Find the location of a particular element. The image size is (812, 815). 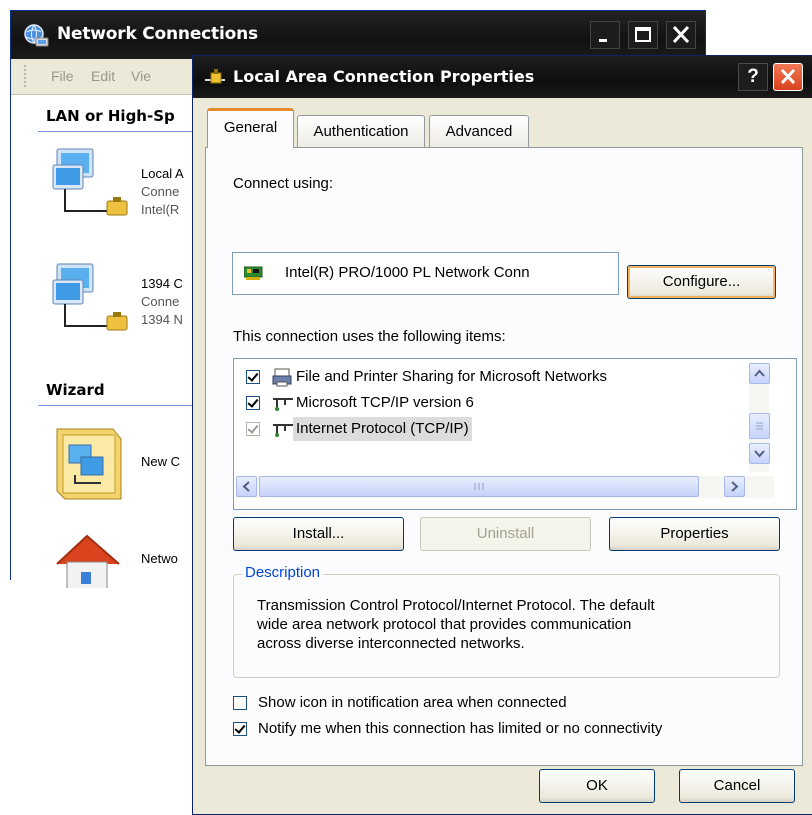

menu-file: File is located at coordinates (62, 76).